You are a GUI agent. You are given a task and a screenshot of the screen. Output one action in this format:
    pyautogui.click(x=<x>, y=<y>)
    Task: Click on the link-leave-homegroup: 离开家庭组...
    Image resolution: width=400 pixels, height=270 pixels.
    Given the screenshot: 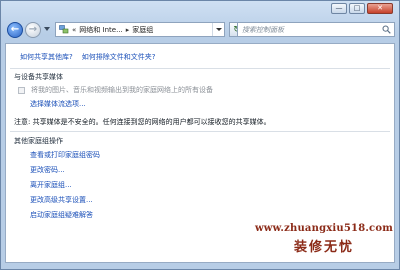 What is the action you would take?
    pyautogui.click(x=51, y=185)
    